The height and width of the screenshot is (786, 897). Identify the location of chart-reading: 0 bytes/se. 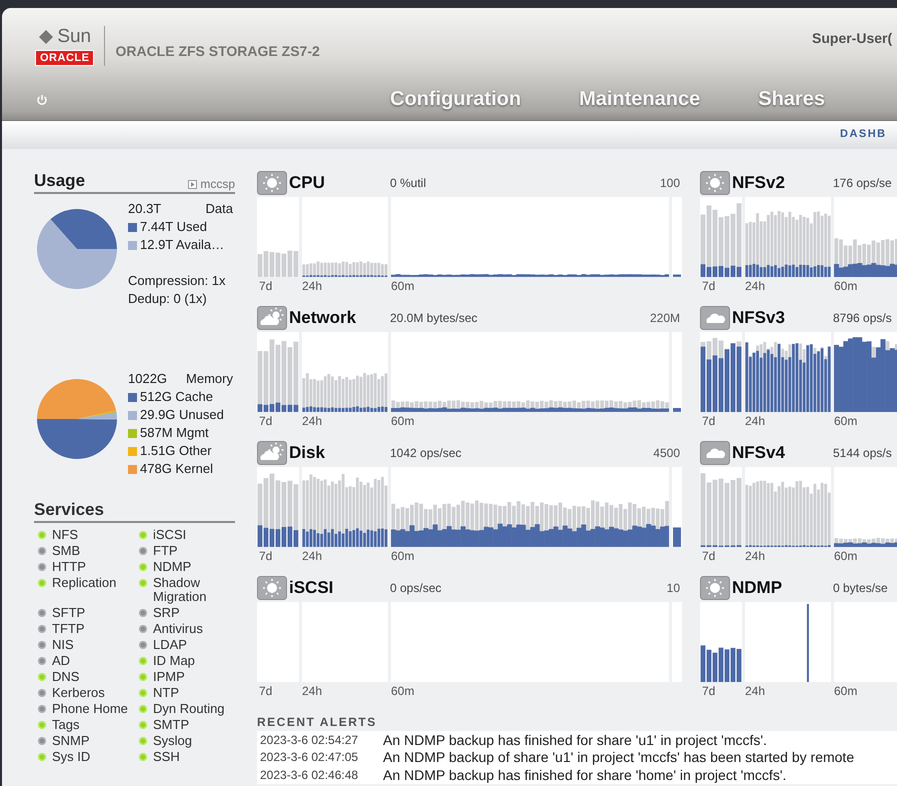
(861, 588).